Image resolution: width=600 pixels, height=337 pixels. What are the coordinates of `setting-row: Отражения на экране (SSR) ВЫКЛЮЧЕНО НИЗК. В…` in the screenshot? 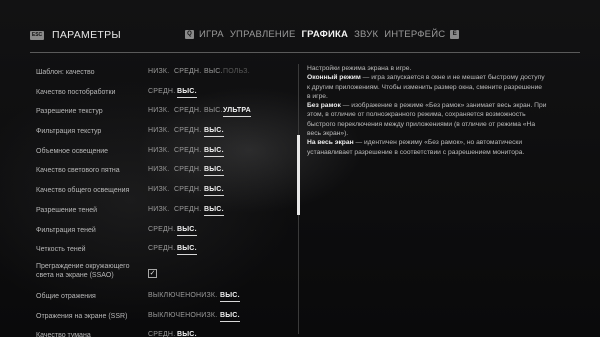 It's located at (166, 318).